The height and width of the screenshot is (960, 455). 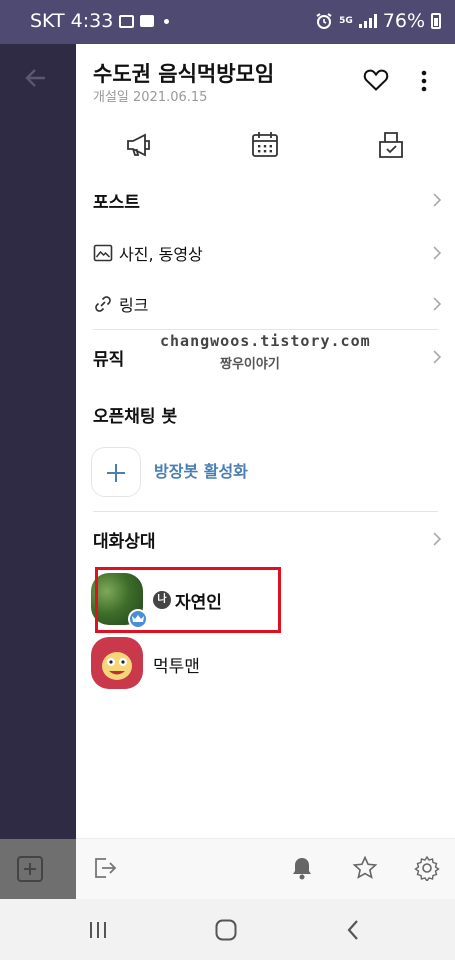 What do you see at coordinates (161, 254) in the screenshot?
I see `menu-photos-label: 사진, 동영상` at bounding box center [161, 254].